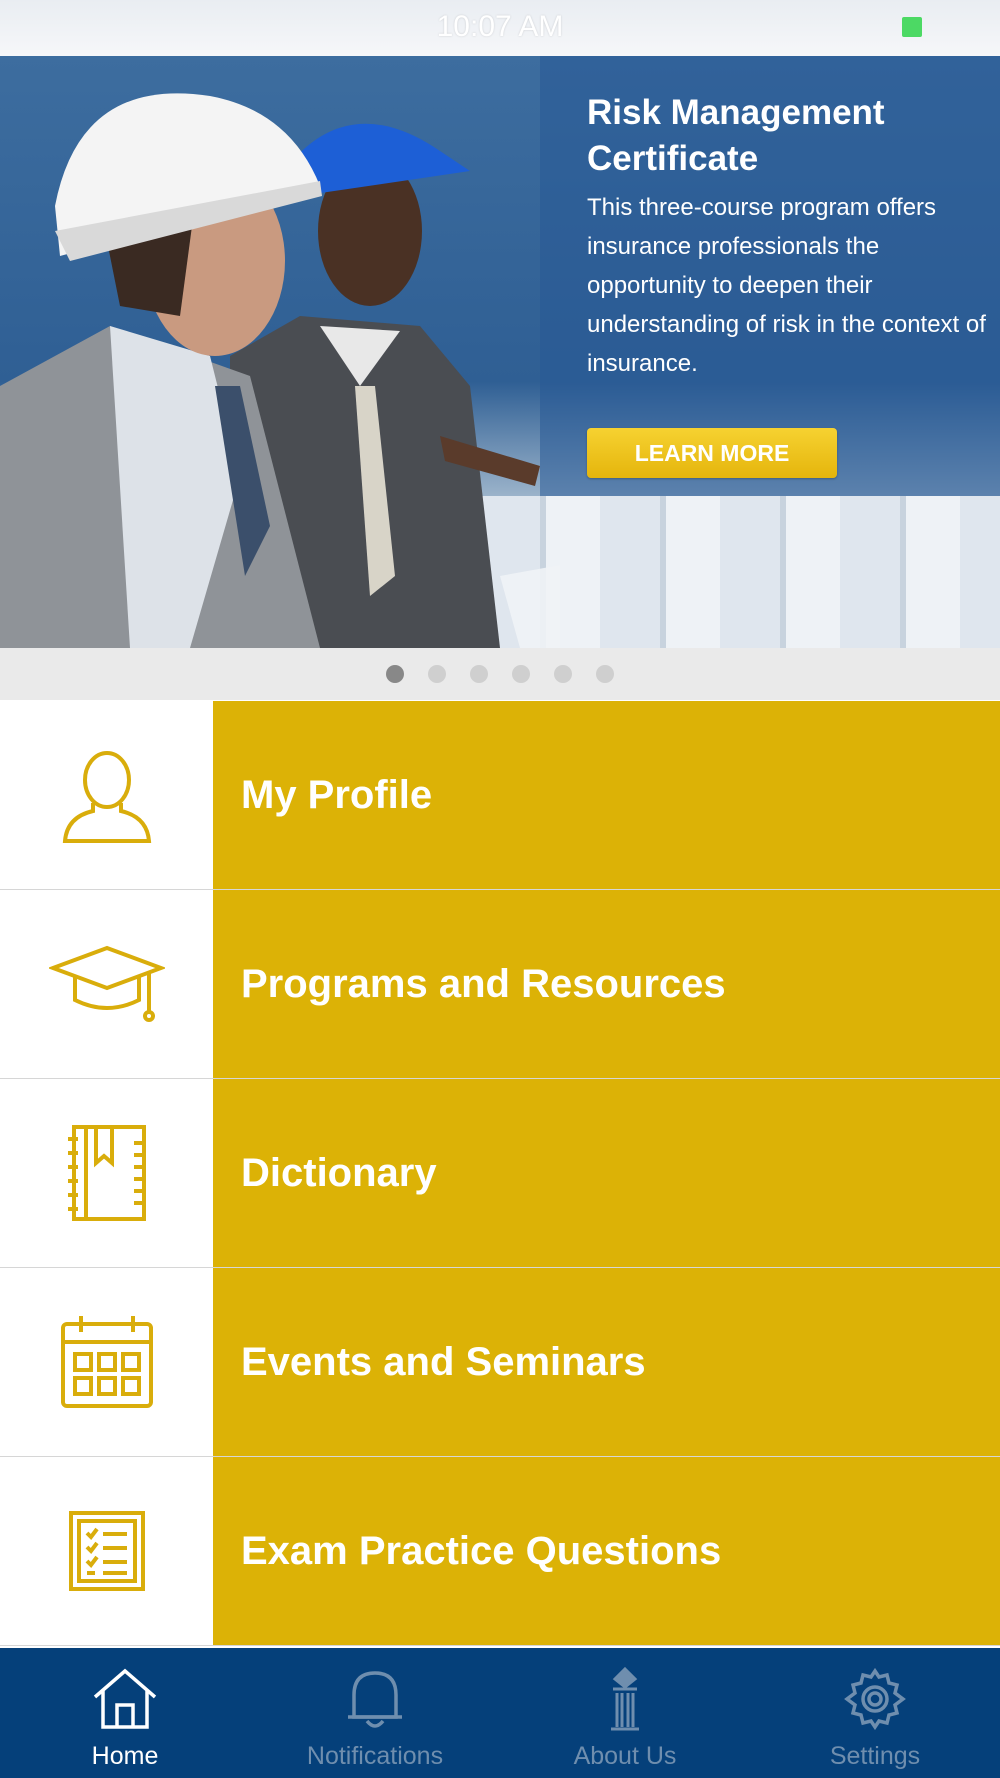 The height and width of the screenshot is (1778, 1000). I want to click on tab-bar: Home Notifications About Us Settings, so click(500, 1713).